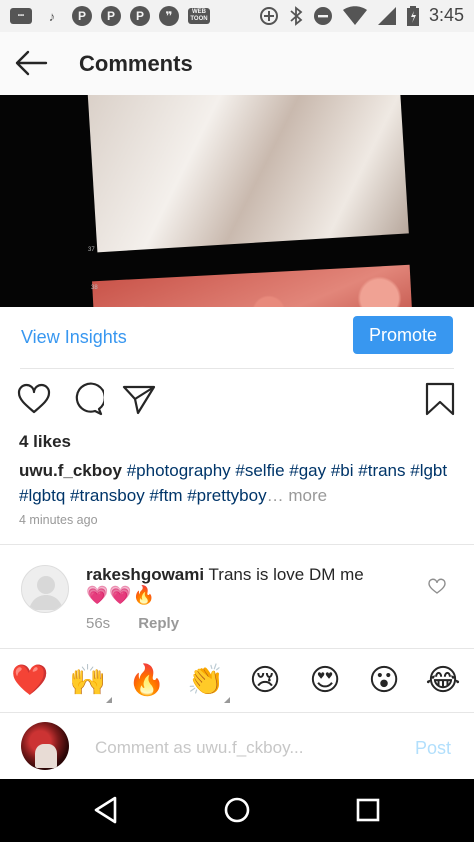  What do you see at coordinates (132, 623) in the screenshot?
I see `comment-meta: 56s Reply` at bounding box center [132, 623].